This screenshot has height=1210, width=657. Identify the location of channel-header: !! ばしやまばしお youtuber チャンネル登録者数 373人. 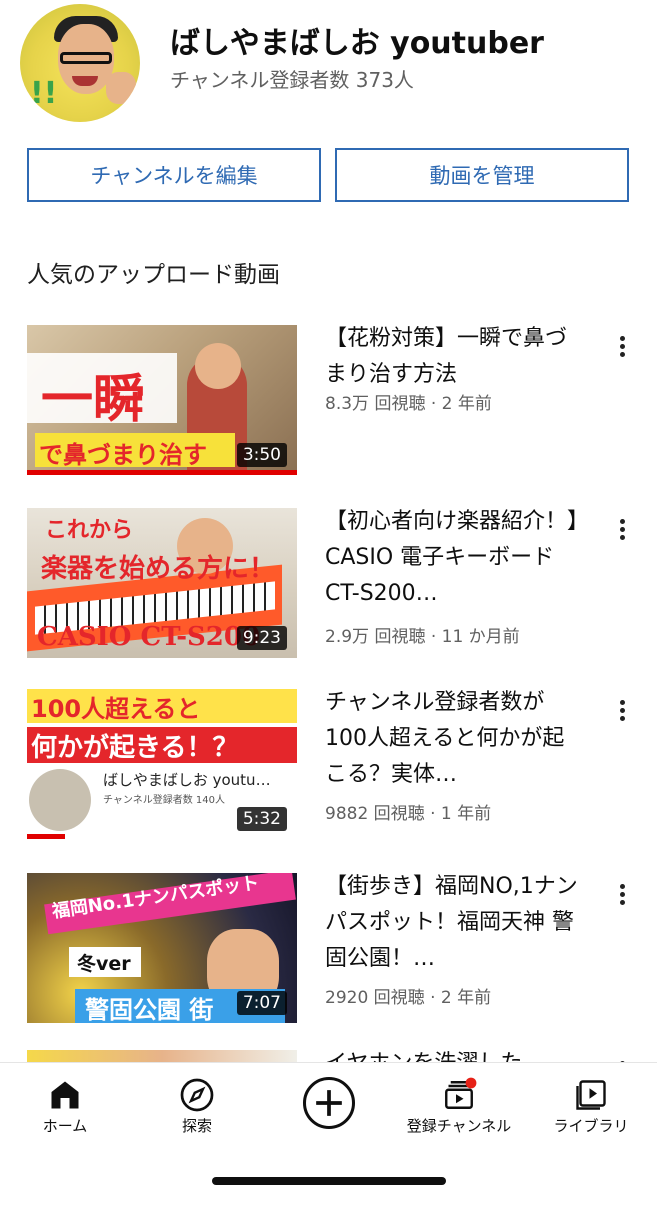
(328, 65).